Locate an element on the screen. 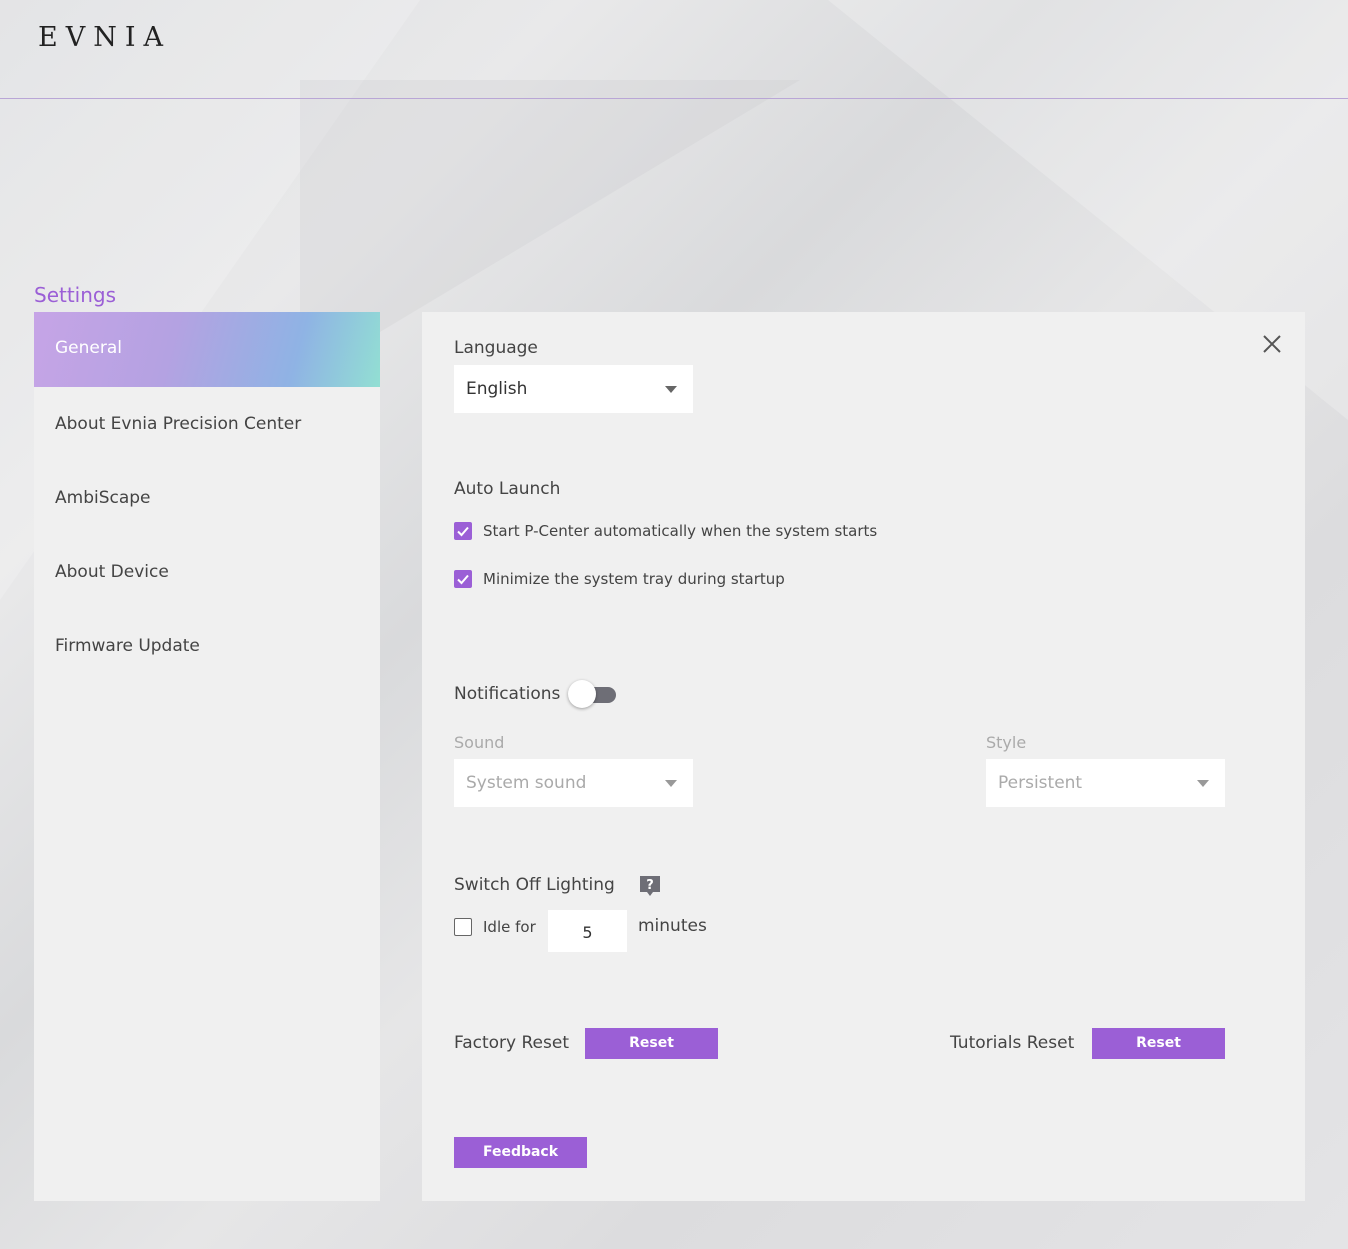  style-select: Persistent is located at coordinates (1105, 783).